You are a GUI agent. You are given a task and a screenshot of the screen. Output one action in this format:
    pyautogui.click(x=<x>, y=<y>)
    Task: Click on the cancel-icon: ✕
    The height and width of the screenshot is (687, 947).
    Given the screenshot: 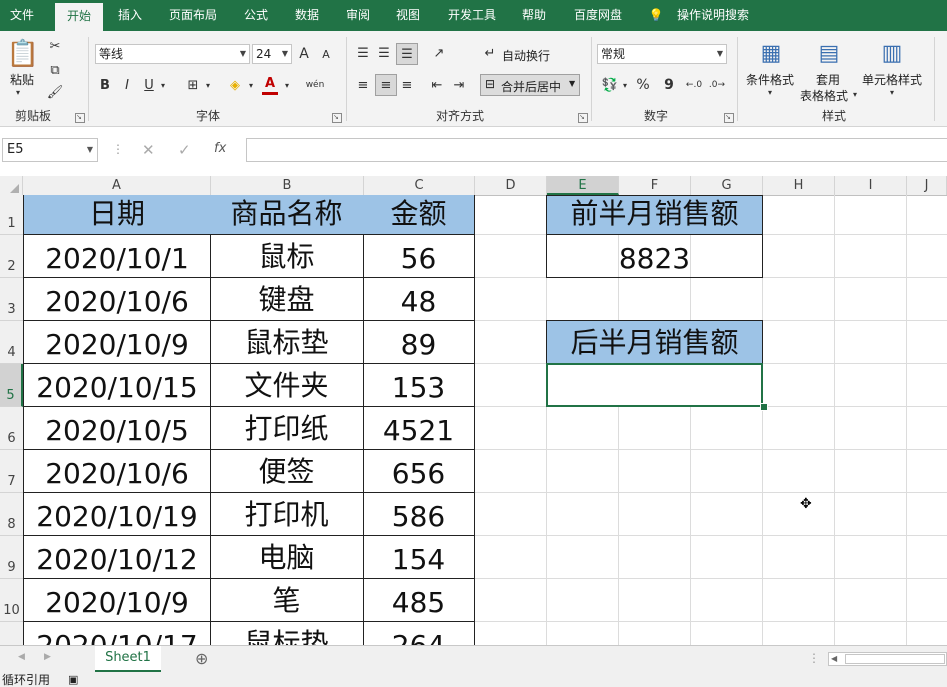 What is the action you would take?
    pyautogui.click(x=148, y=150)
    